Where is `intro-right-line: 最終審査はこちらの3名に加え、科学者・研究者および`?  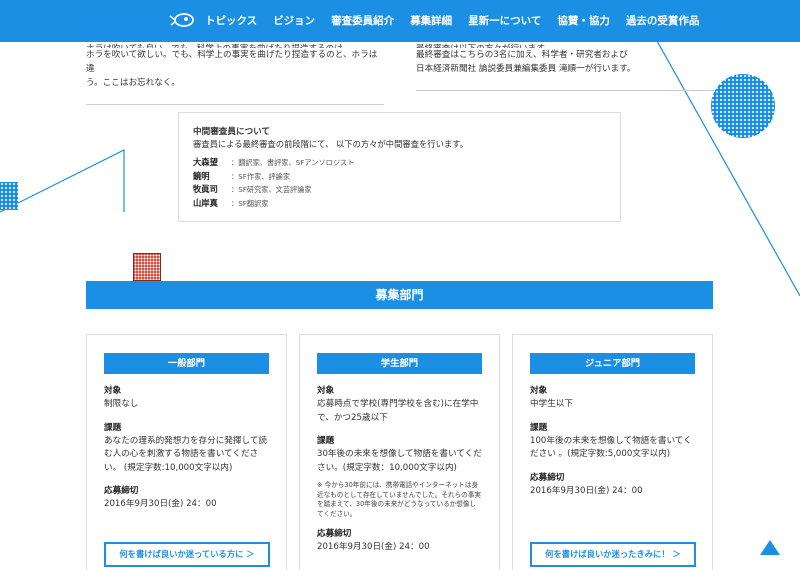 intro-right-line: 最終審査はこちらの3名に加え、科学者・研究者および is located at coordinates (522, 55).